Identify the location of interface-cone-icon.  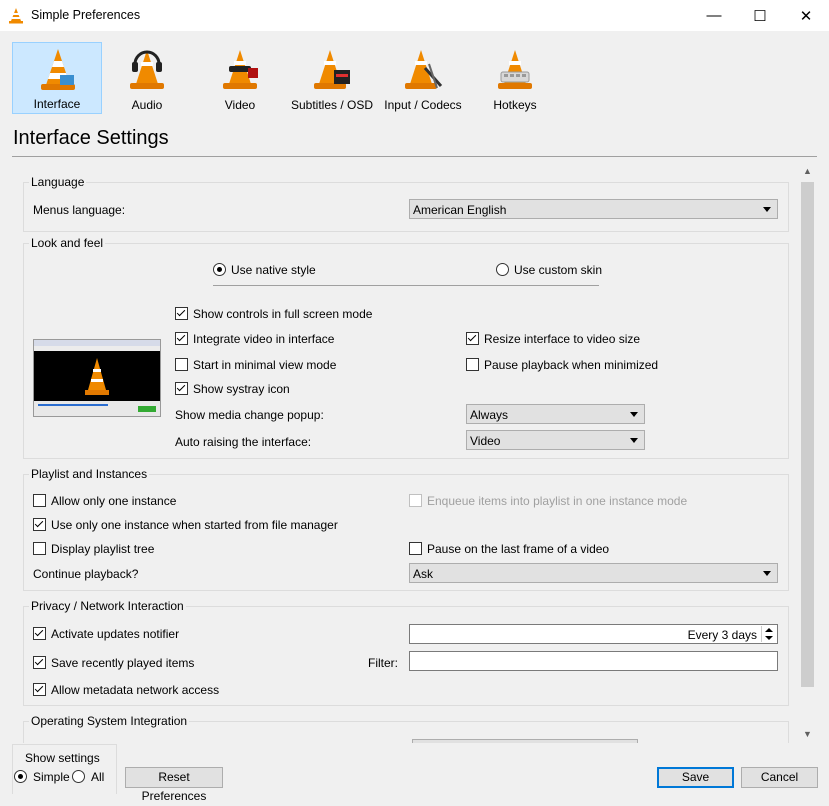
(58, 69).